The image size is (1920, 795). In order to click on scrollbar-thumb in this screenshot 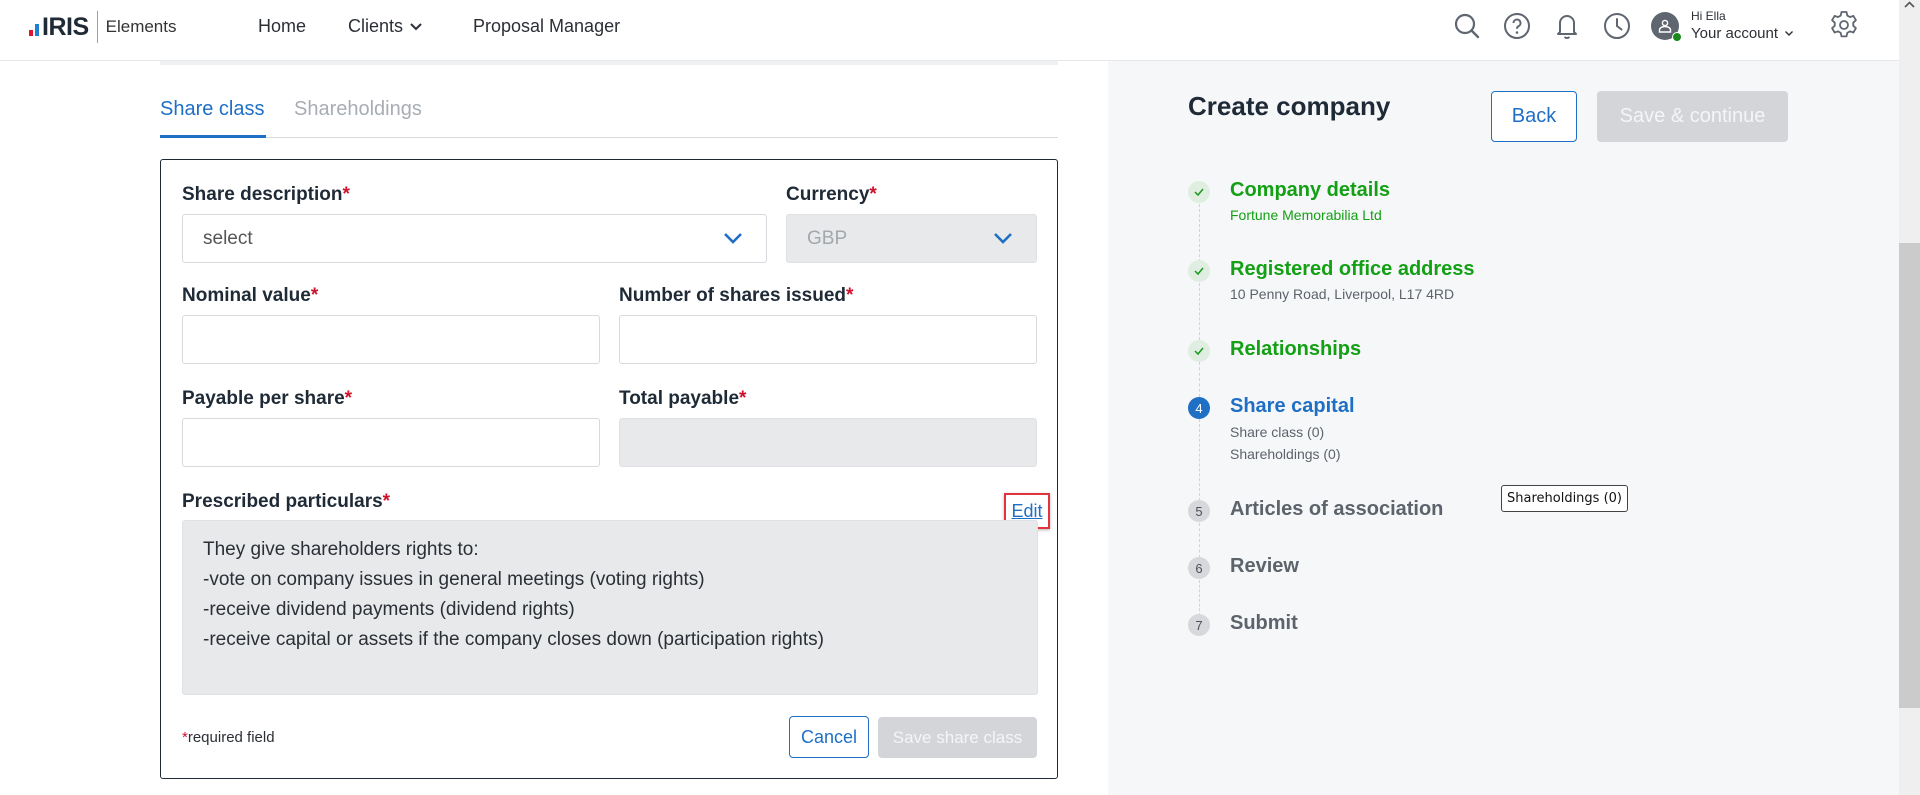, I will do `click(1909, 475)`.